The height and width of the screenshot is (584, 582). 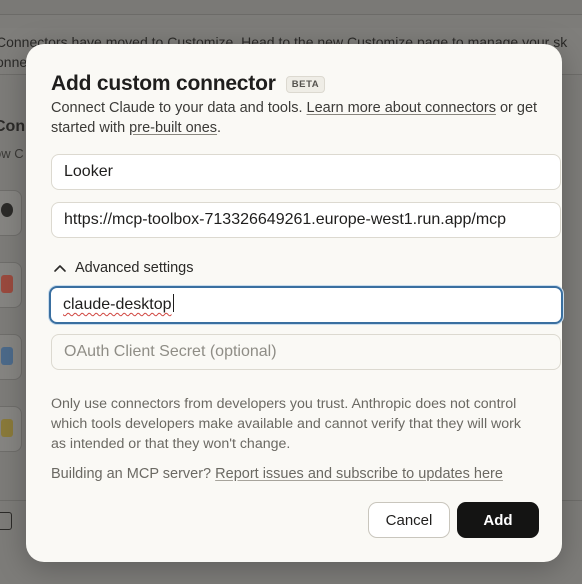 I want to click on advanced-settings-toggle: Advanced settings, so click(x=123, y=268).